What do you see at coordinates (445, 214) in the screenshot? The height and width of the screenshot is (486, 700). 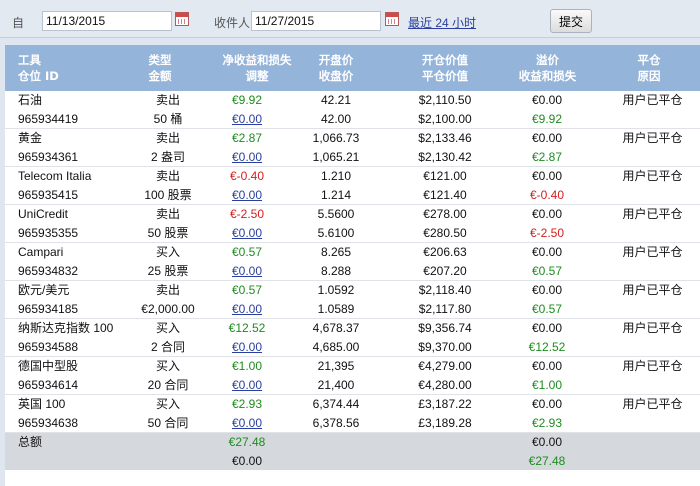 I see `open-value: €278.00` at bounding box center [445, 214].